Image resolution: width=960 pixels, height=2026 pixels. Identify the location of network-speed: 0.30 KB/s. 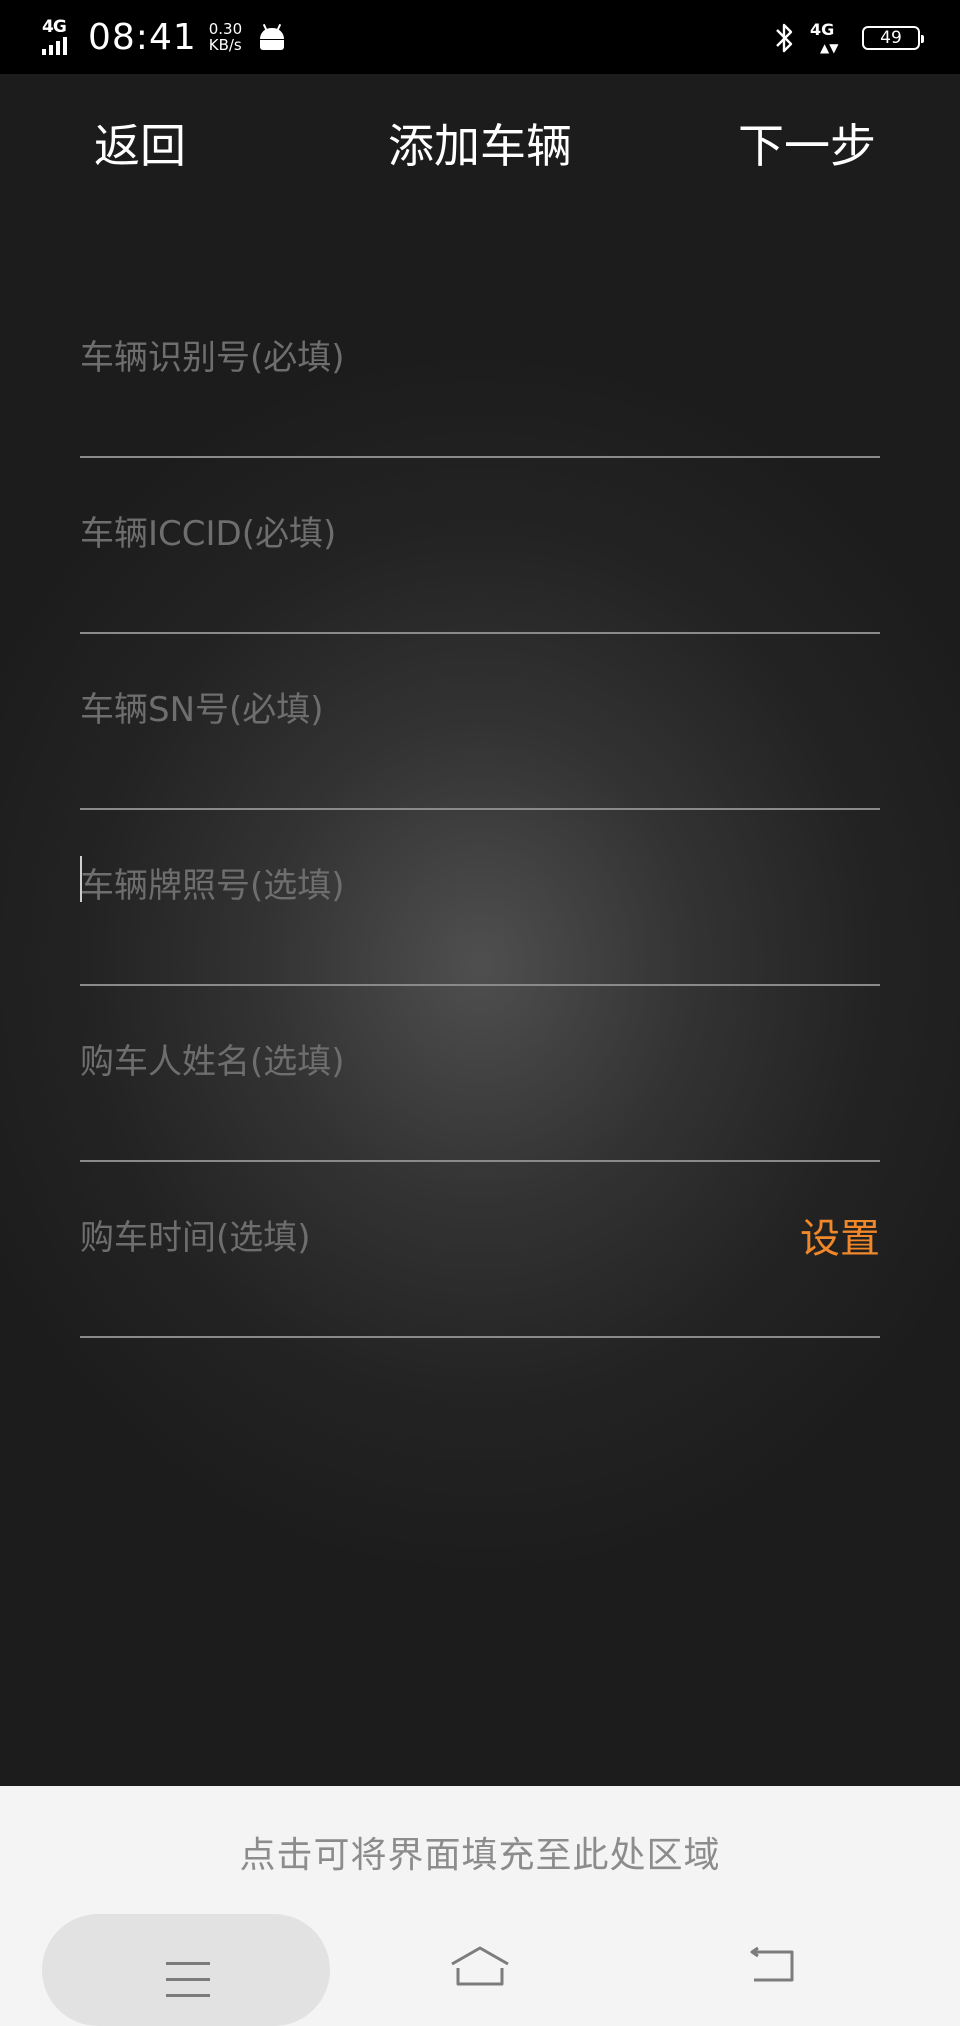
(225, 37).